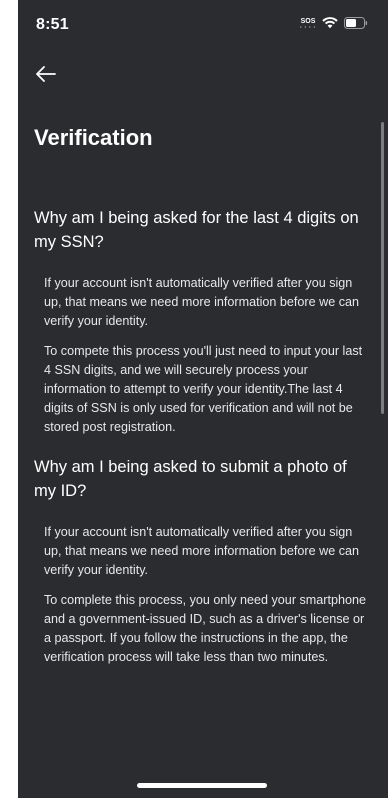 Image resolution: width=392 pixels, height=798 pixels. What do you see at coordinates (203, 24) in the screenshot?
I see `status-bar: 8:51 SOS • • • •` at bounding box center [203, 24].